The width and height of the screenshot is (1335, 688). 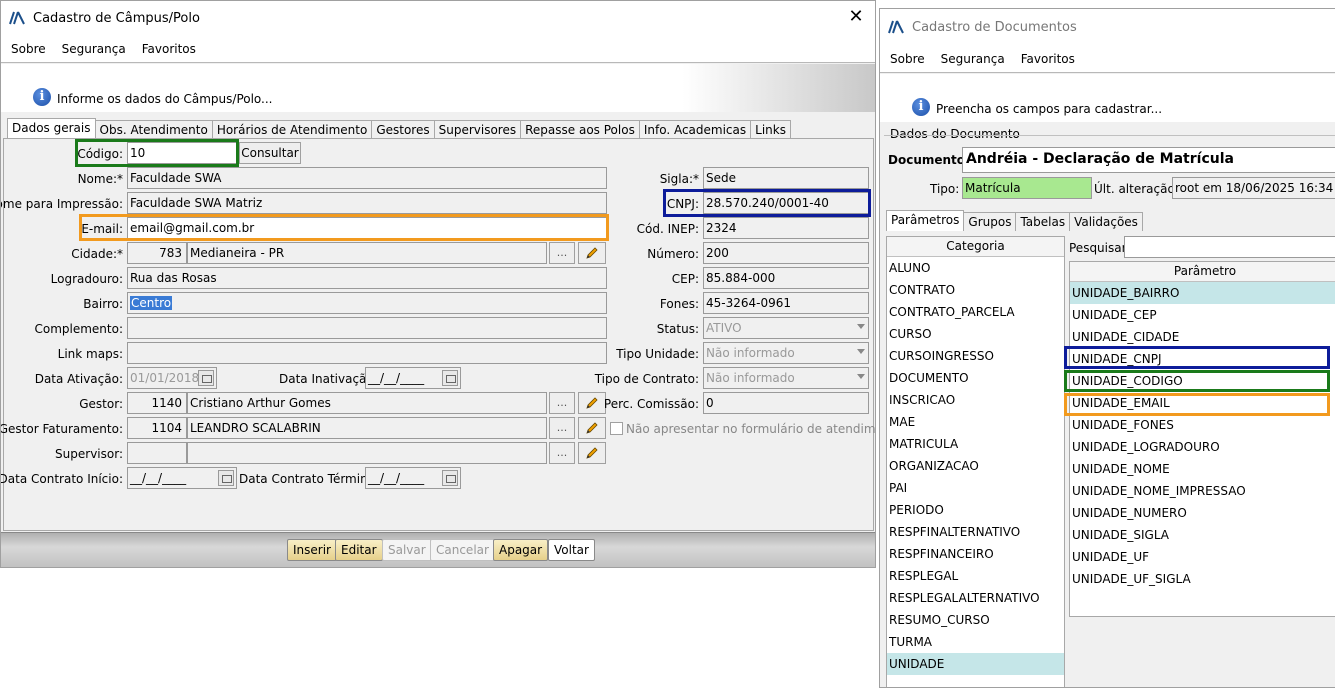 What do you see at coordinates (975, 532) in the screenshot?
I see `categoria-item: RESPFINALTERNATIVO` at bounding box center [975, 532].